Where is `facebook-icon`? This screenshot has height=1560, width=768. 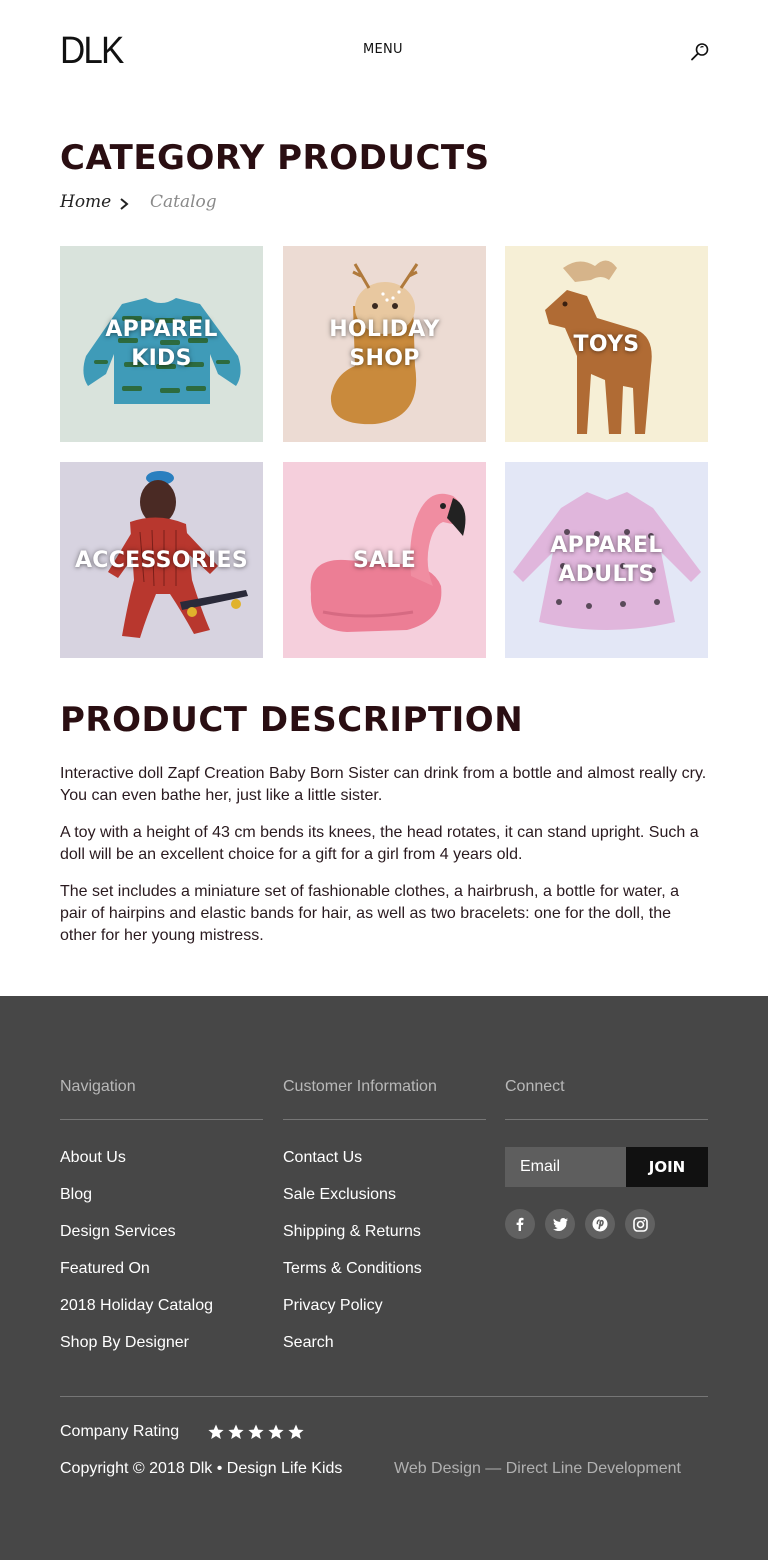
facebook-icon is located at coordinates (520, 1224).